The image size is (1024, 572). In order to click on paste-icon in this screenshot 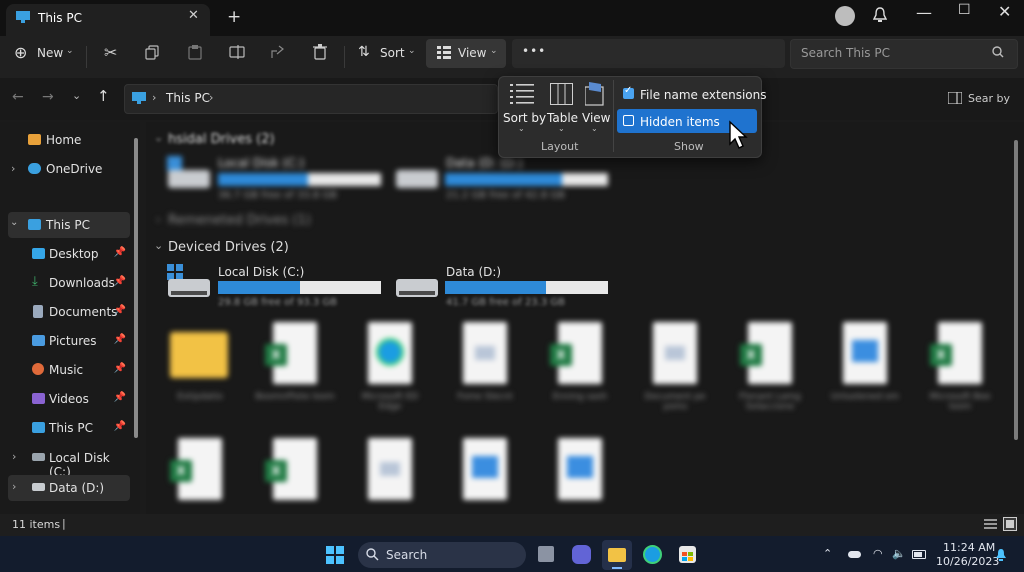, I will do `click(195, 52)`.